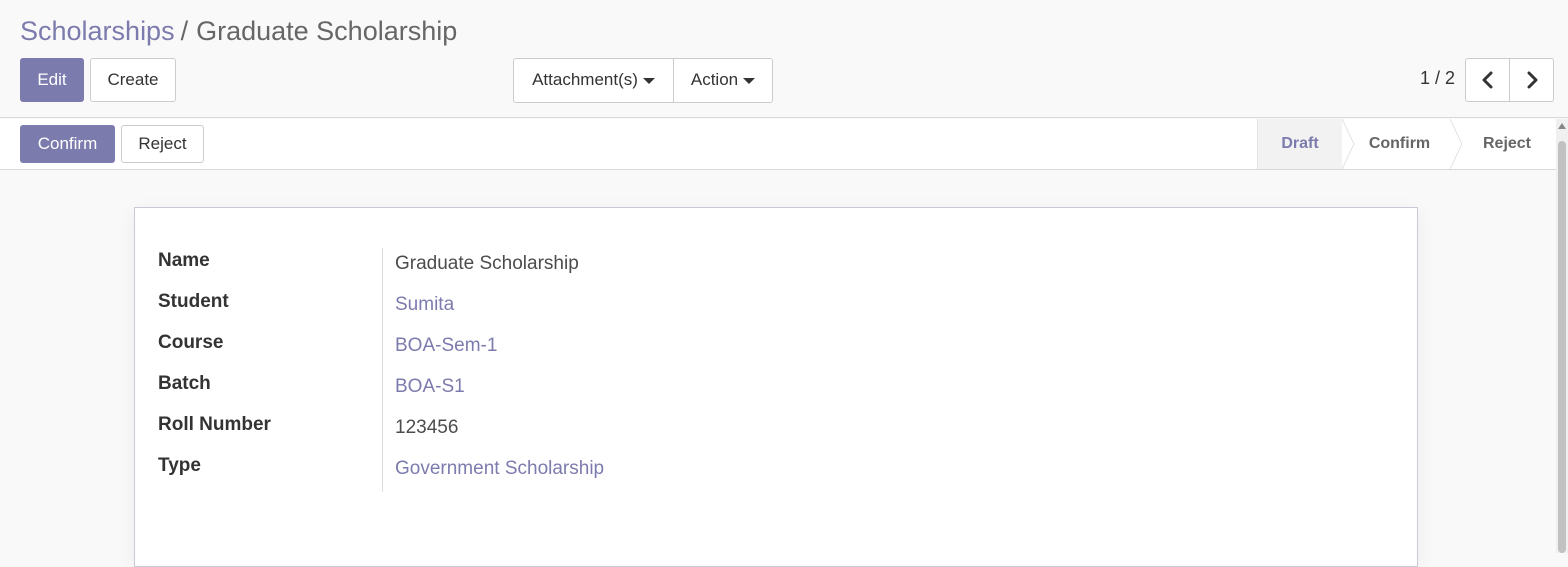 This screenshot has width=1568, height=567. Describe the element at coordinates (1437, 78) in the screenshot. I see `pager-value: 1 / 2` at that location.